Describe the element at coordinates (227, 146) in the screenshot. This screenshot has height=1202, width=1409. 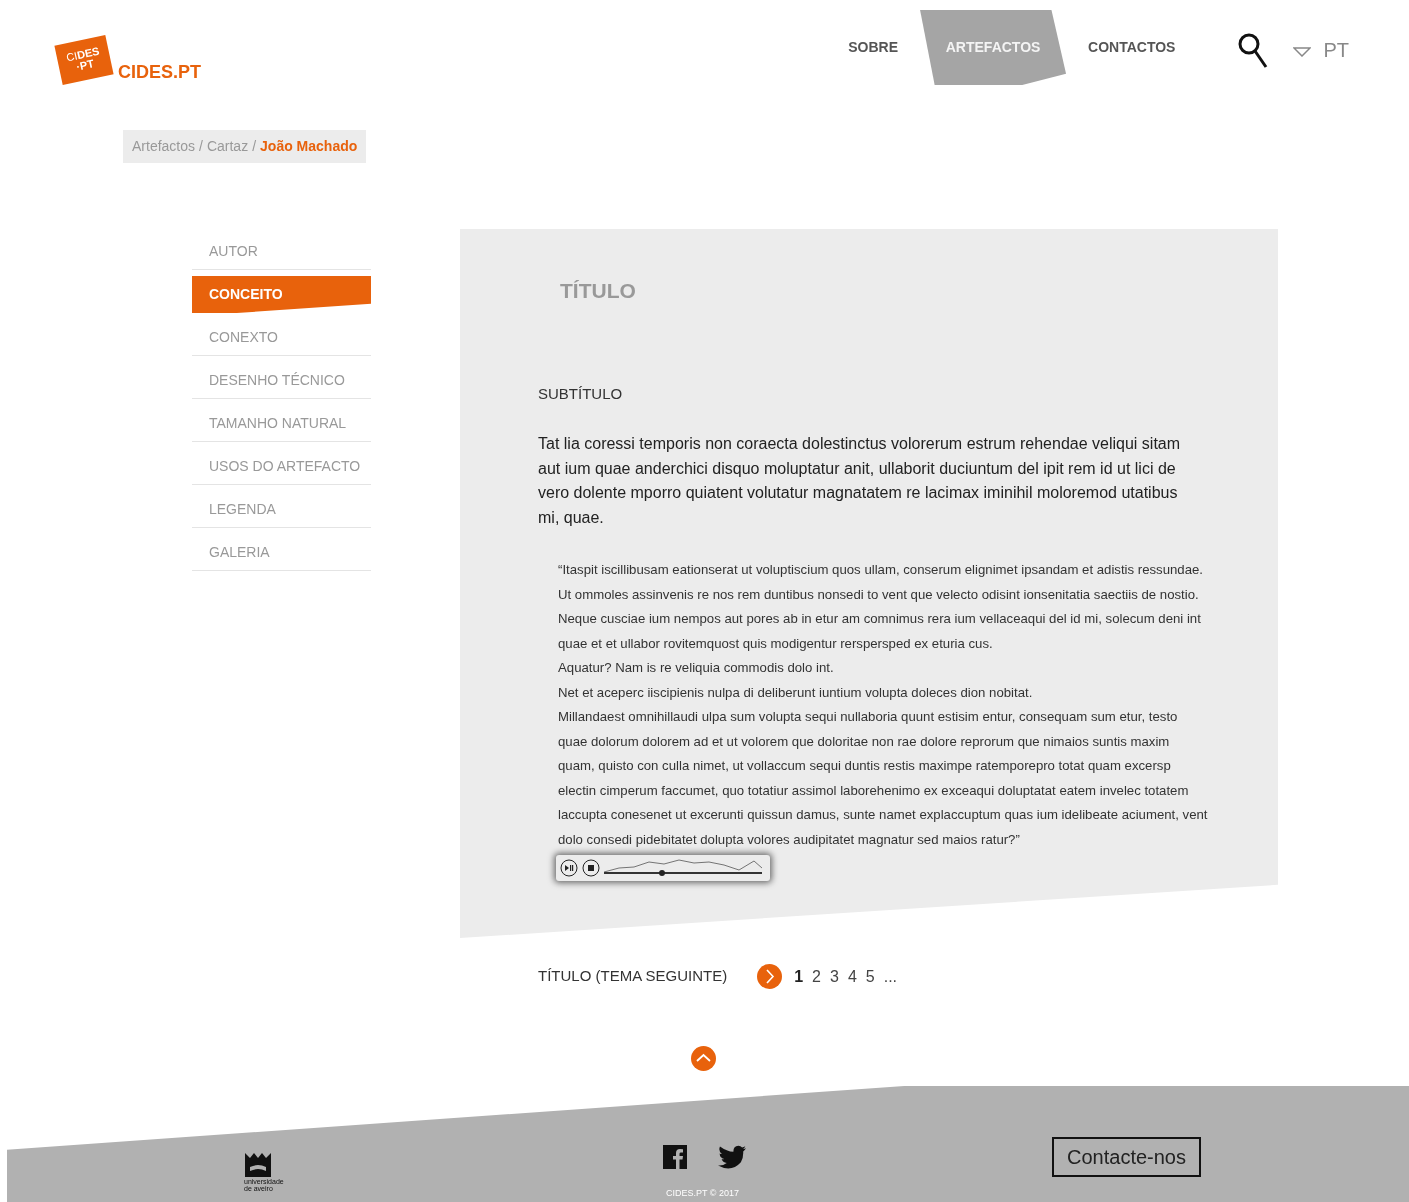
I see `breadcrumb-link: Cartaz` at that location.